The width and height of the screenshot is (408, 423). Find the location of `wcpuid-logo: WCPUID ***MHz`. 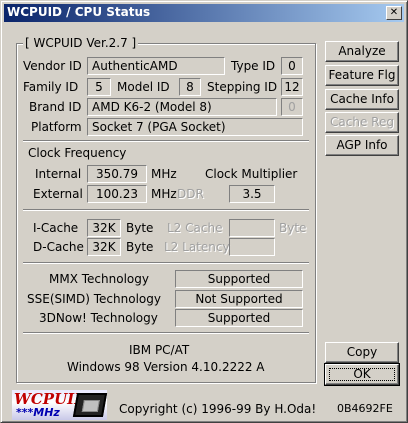

wcpuid-logo: WCPUID ***MHz is located at coordinates (60, 405).